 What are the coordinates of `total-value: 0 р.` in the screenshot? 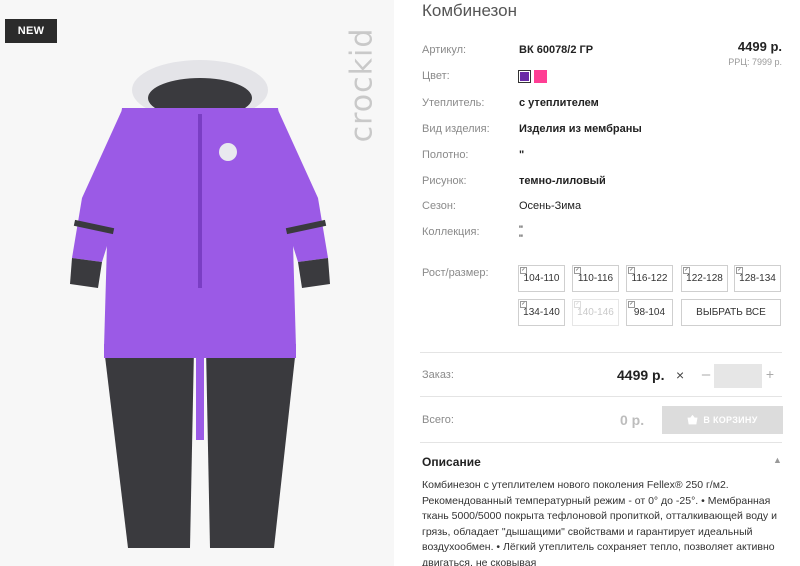 It's located at (632, 420).